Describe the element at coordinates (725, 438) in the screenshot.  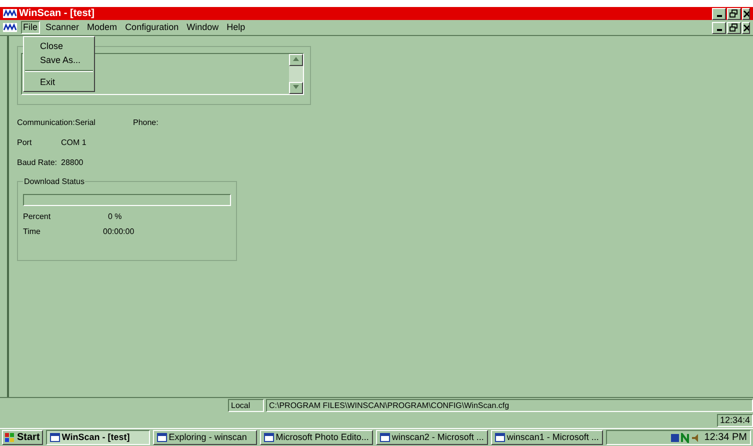
I see `tray-clock: 12:34 PM` at that location.